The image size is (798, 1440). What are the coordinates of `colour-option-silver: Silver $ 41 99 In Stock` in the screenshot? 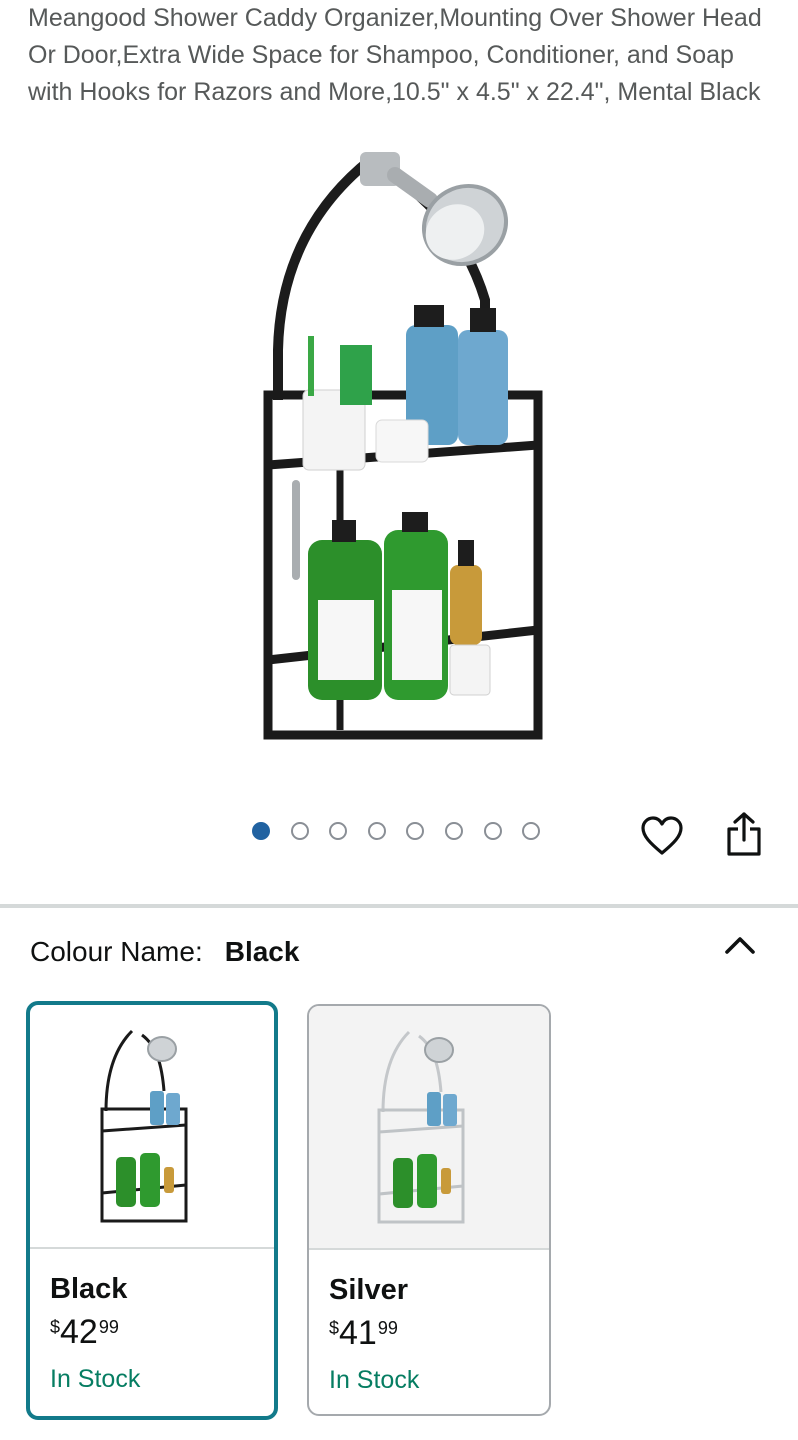 It's located at (429, 1210).